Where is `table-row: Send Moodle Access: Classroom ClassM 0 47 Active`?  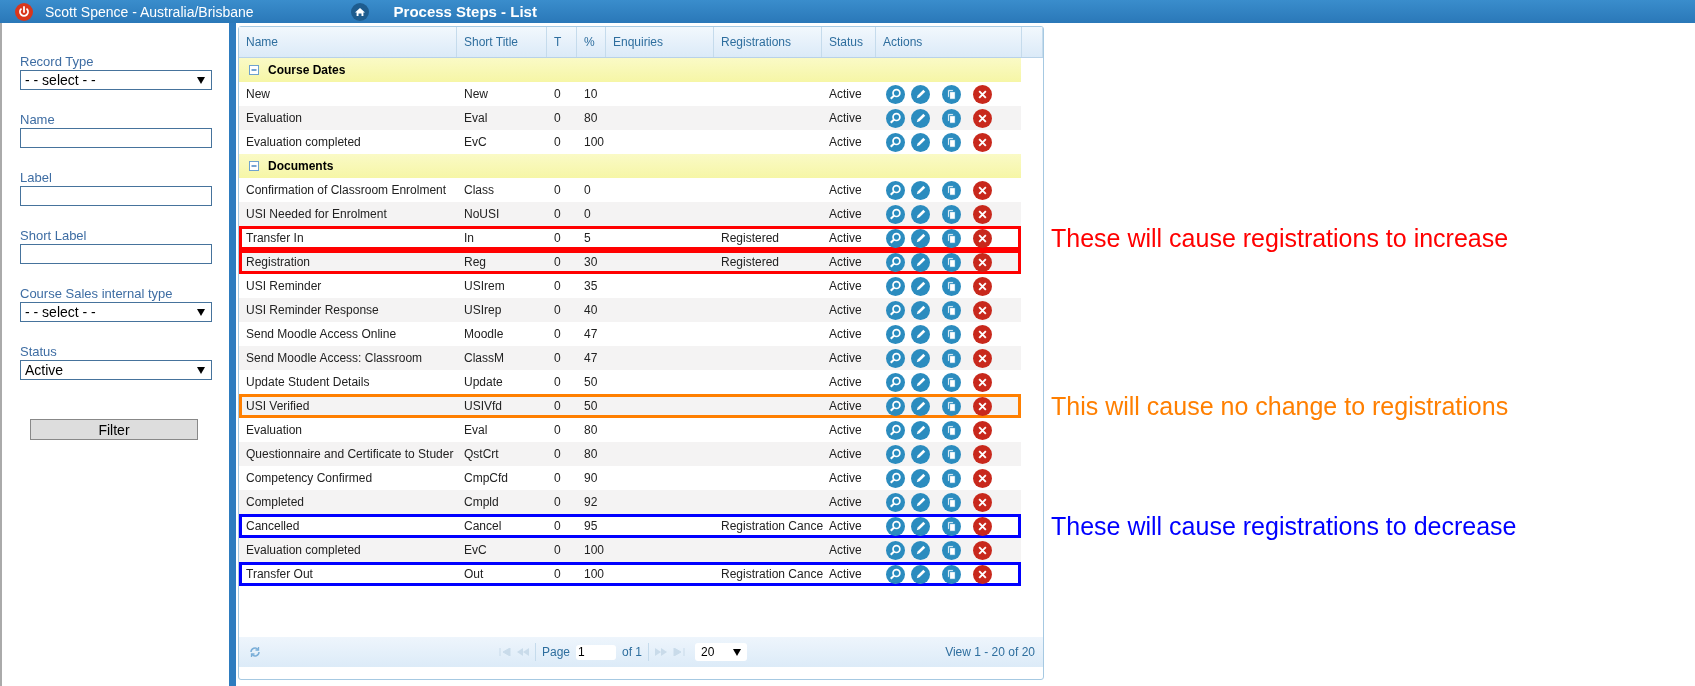 table-row: Send Moodle Access: Classroom ClassM 0 47 Active is located at coordinates (630, 358).